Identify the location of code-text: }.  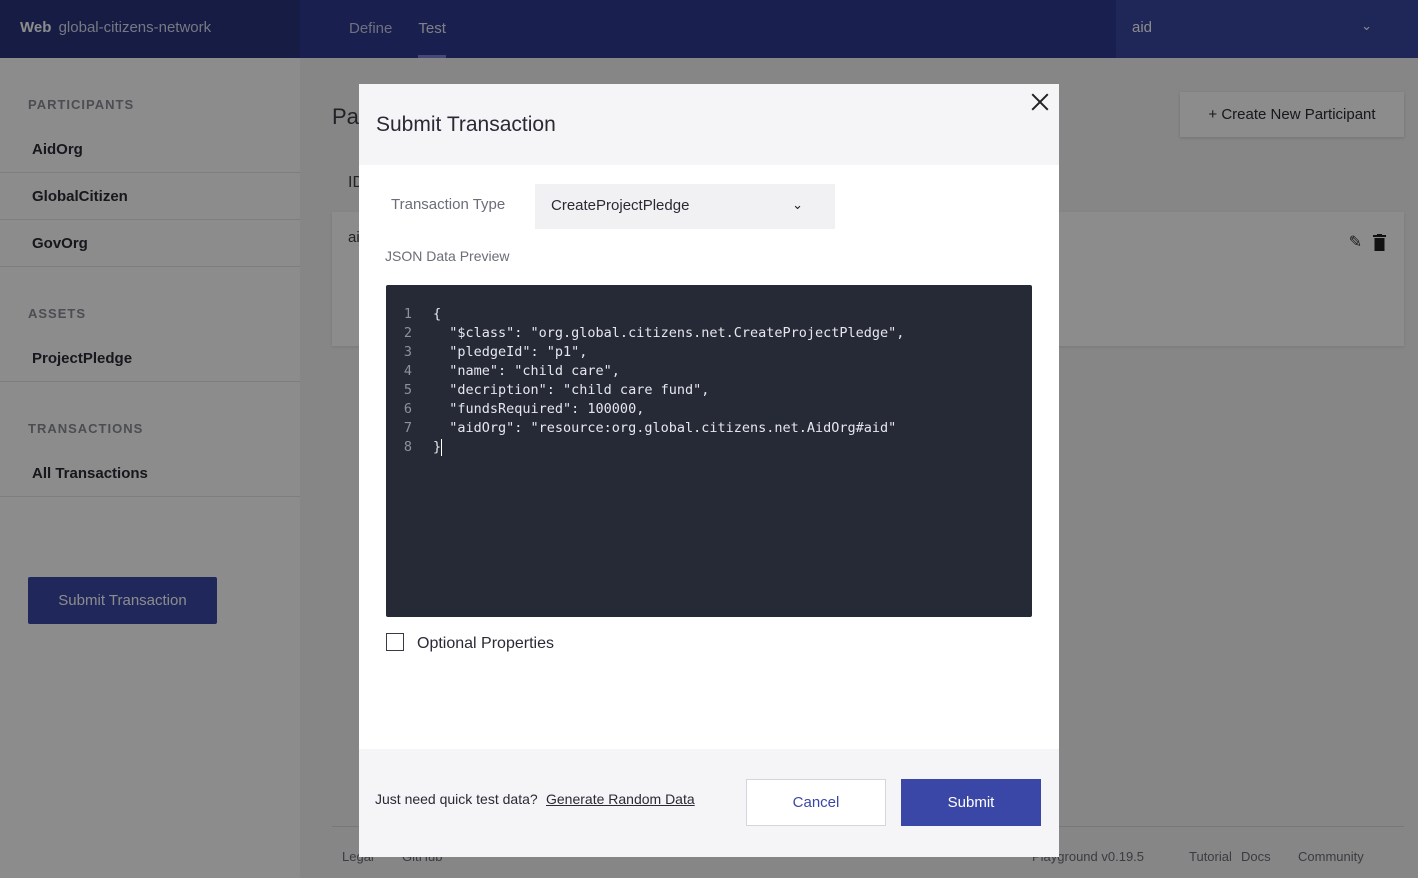
(437, 447).